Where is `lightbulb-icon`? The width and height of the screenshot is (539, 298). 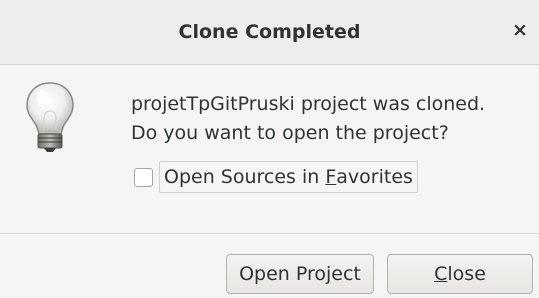
lightbulb-icon is located at coordinates (50, 117).